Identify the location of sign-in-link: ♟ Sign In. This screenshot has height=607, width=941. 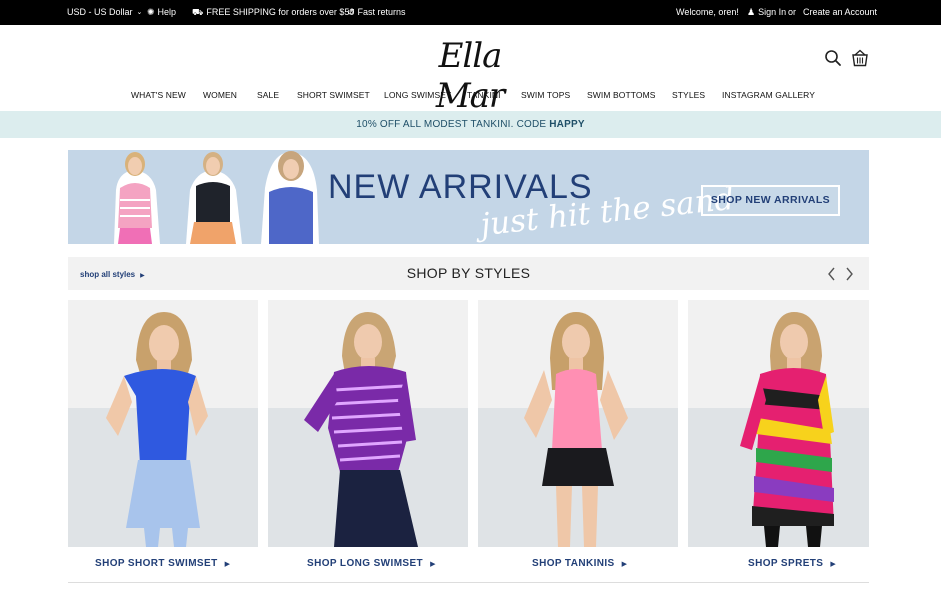
(766, 12).